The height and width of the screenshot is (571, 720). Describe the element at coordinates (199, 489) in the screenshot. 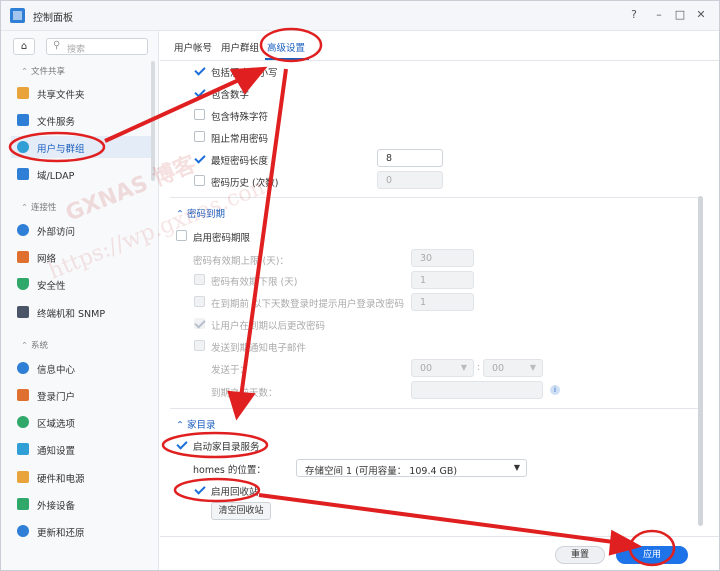

I see `recycle-bin-checkbox` at that location.